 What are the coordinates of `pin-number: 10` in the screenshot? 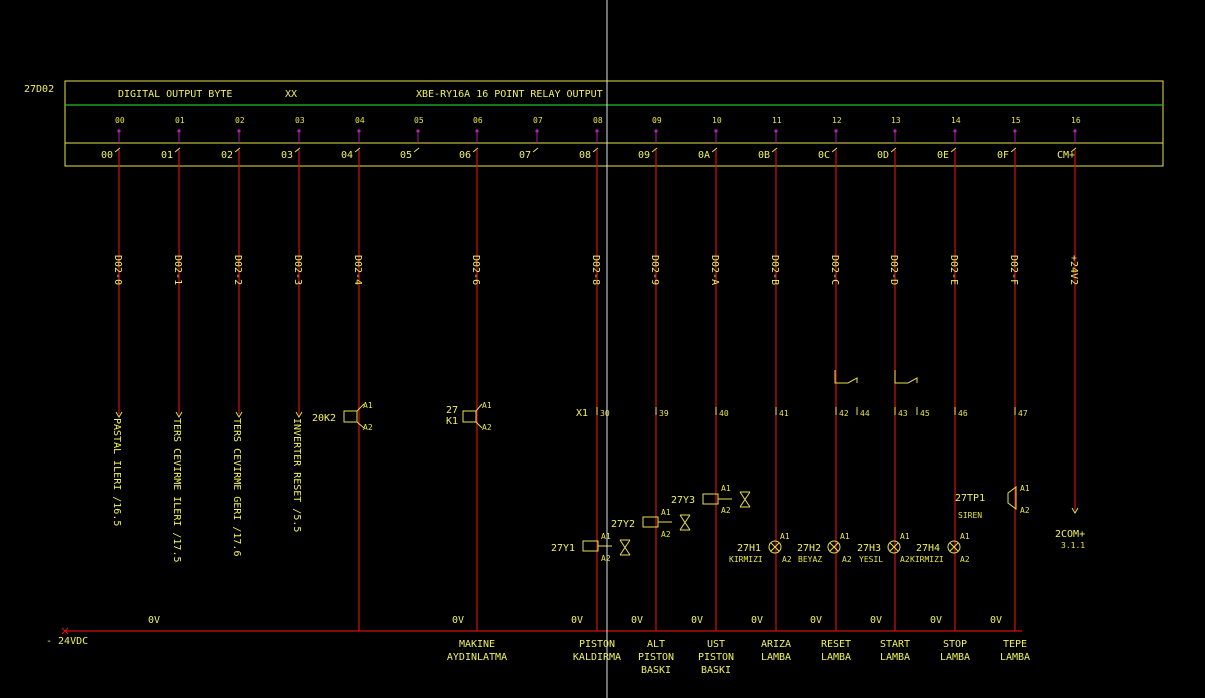 It's located at (717, 120).